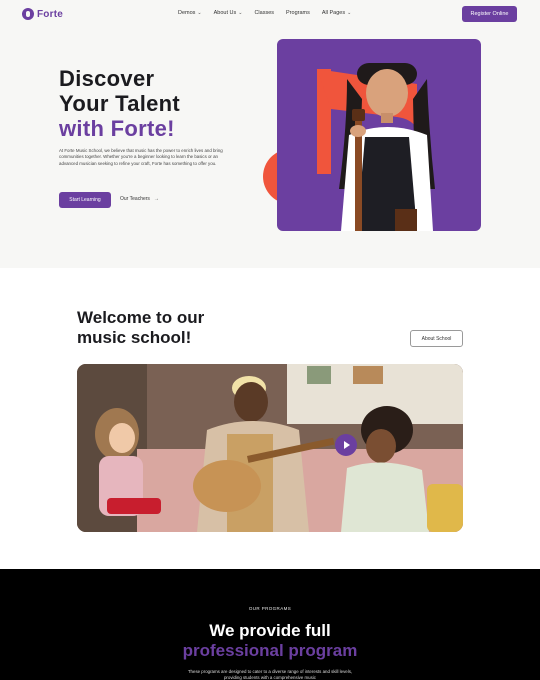  I want to click on logo: Forte, so click(42, 14).